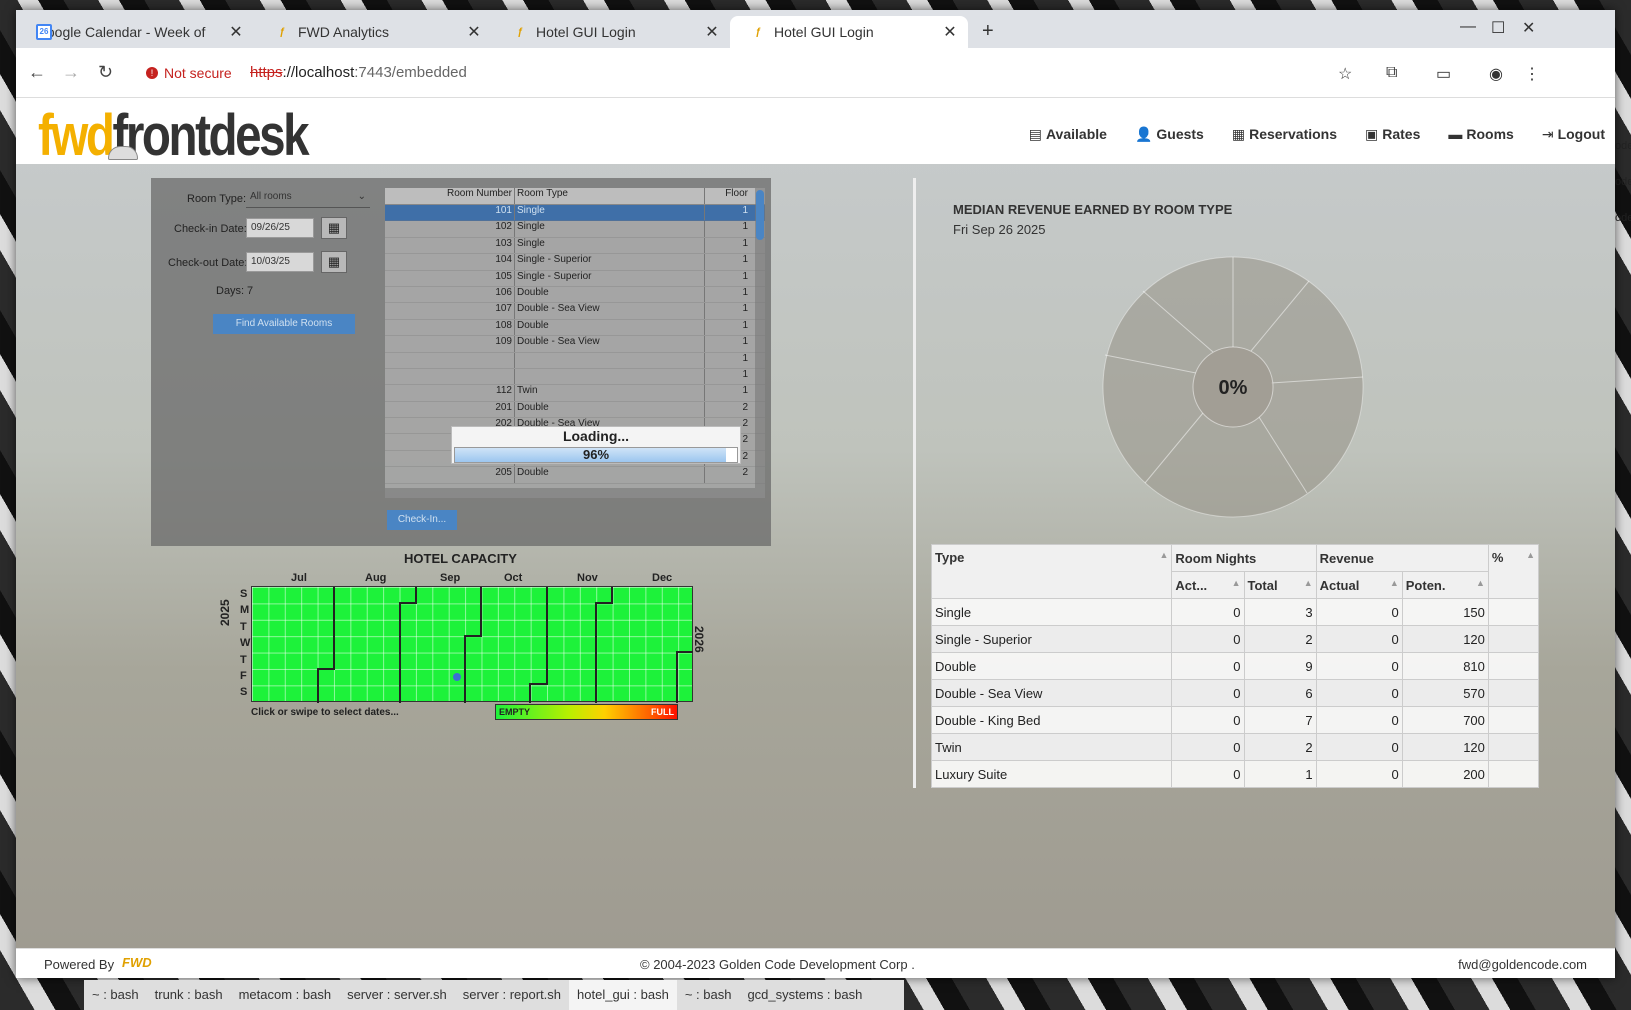 The image size is (1631, 1010). Describe the element at coordinates (999, 229) in the screenshot. I see `revenue-date: Fri Sep 26 2025` at that location.